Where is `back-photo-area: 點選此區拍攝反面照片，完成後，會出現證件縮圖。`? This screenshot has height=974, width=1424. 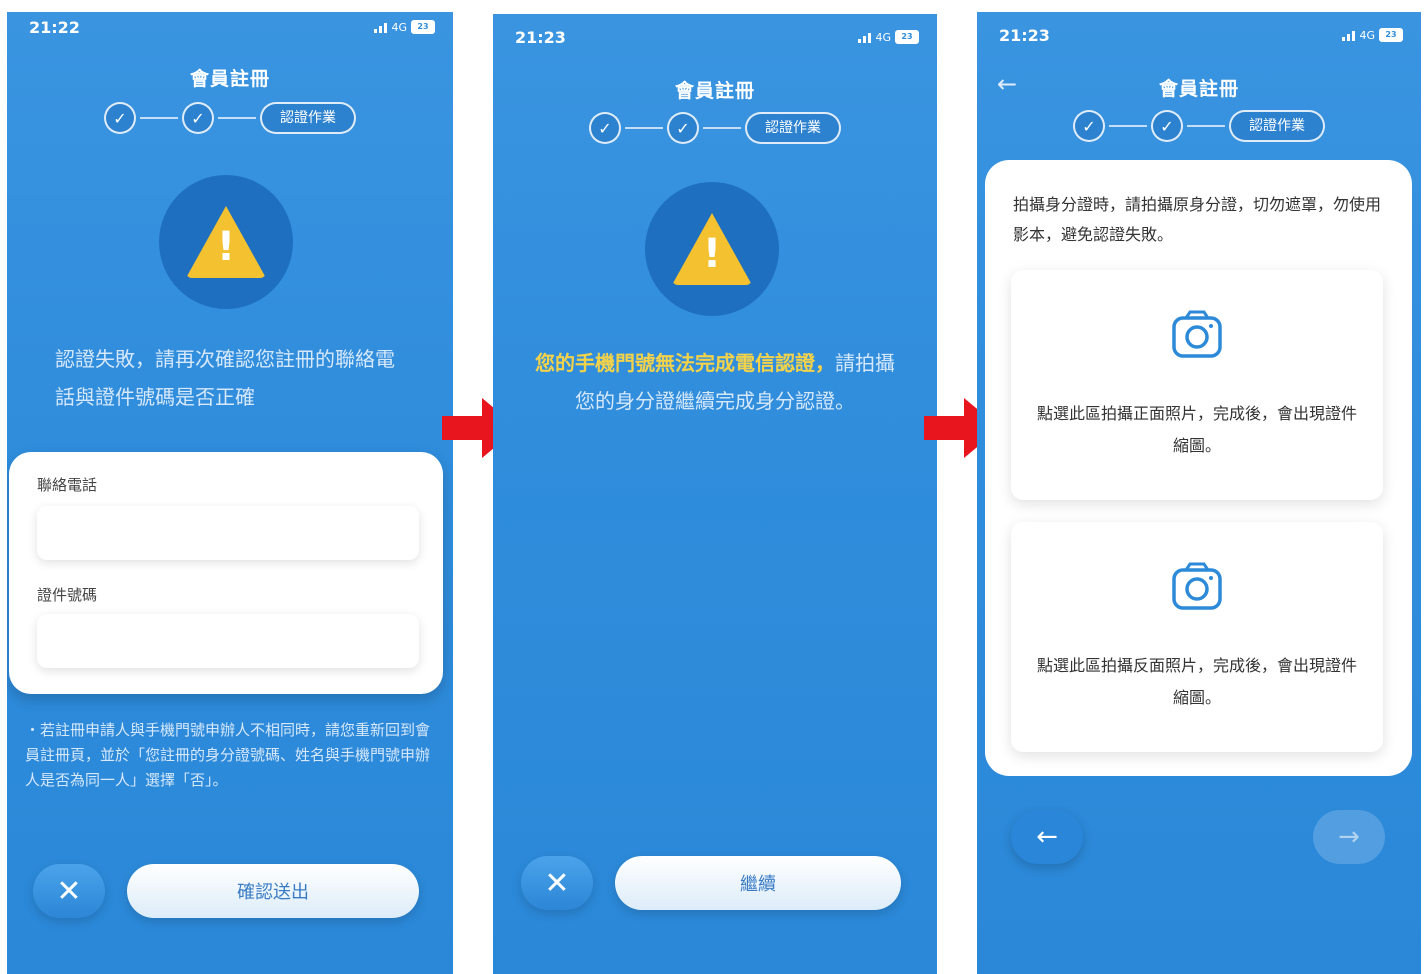
back-photo-area: 點選此區拍攝反面照片，完成後，會出現證件縮圖。 is located at coordinates (1197, 637).